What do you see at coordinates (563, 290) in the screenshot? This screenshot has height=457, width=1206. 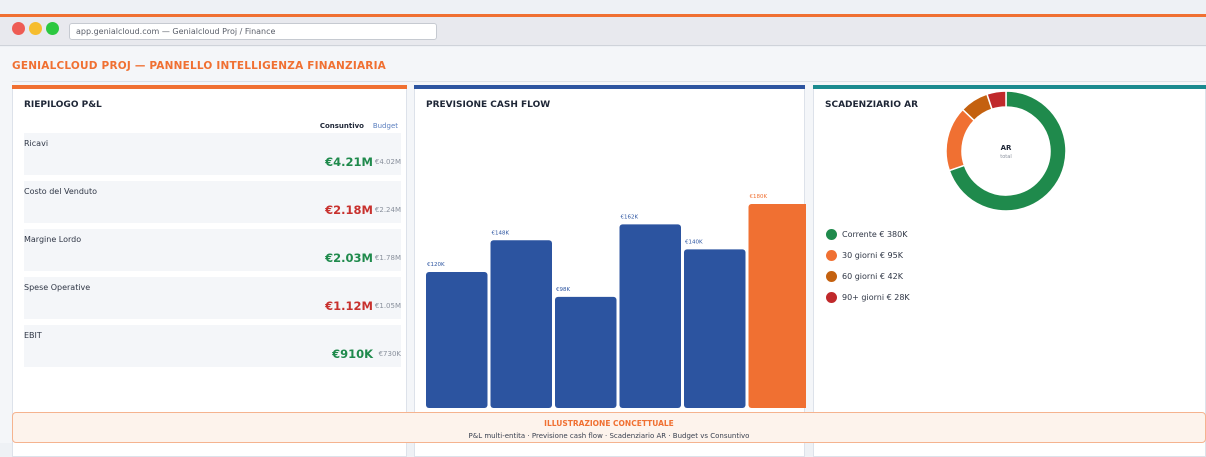 I see `cashflow-bar-label: €98K` at bounding box center [563, 290].